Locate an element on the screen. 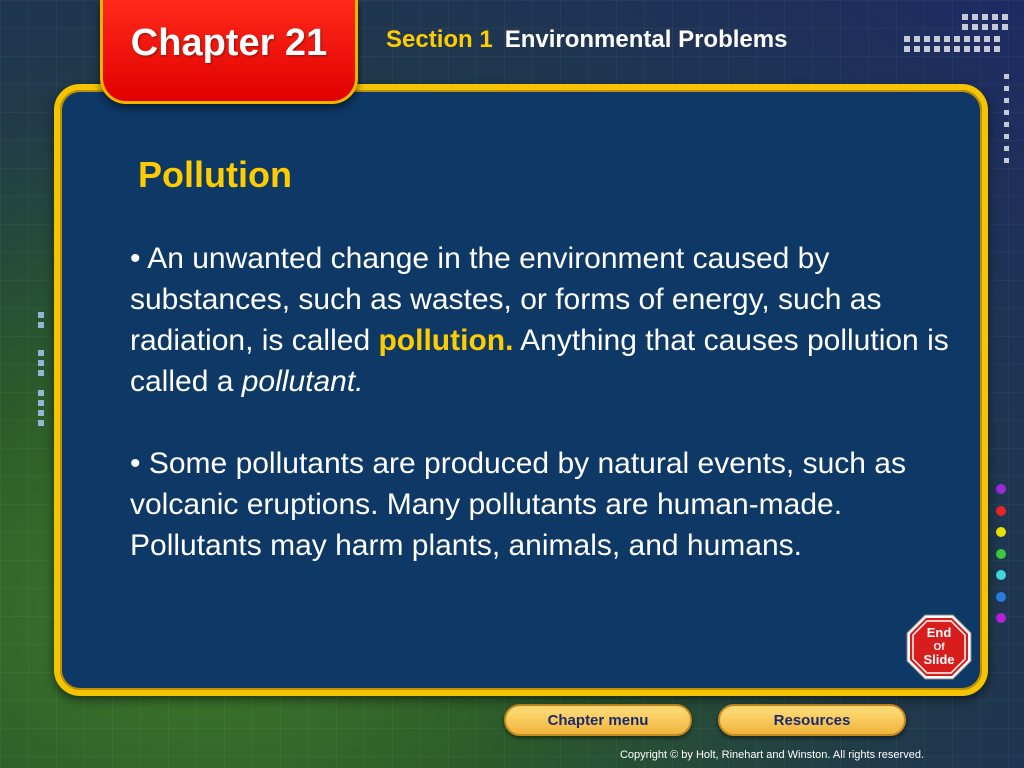 The image size is (1024, 768). dot-magenta is located at coordinates (1001, 618).